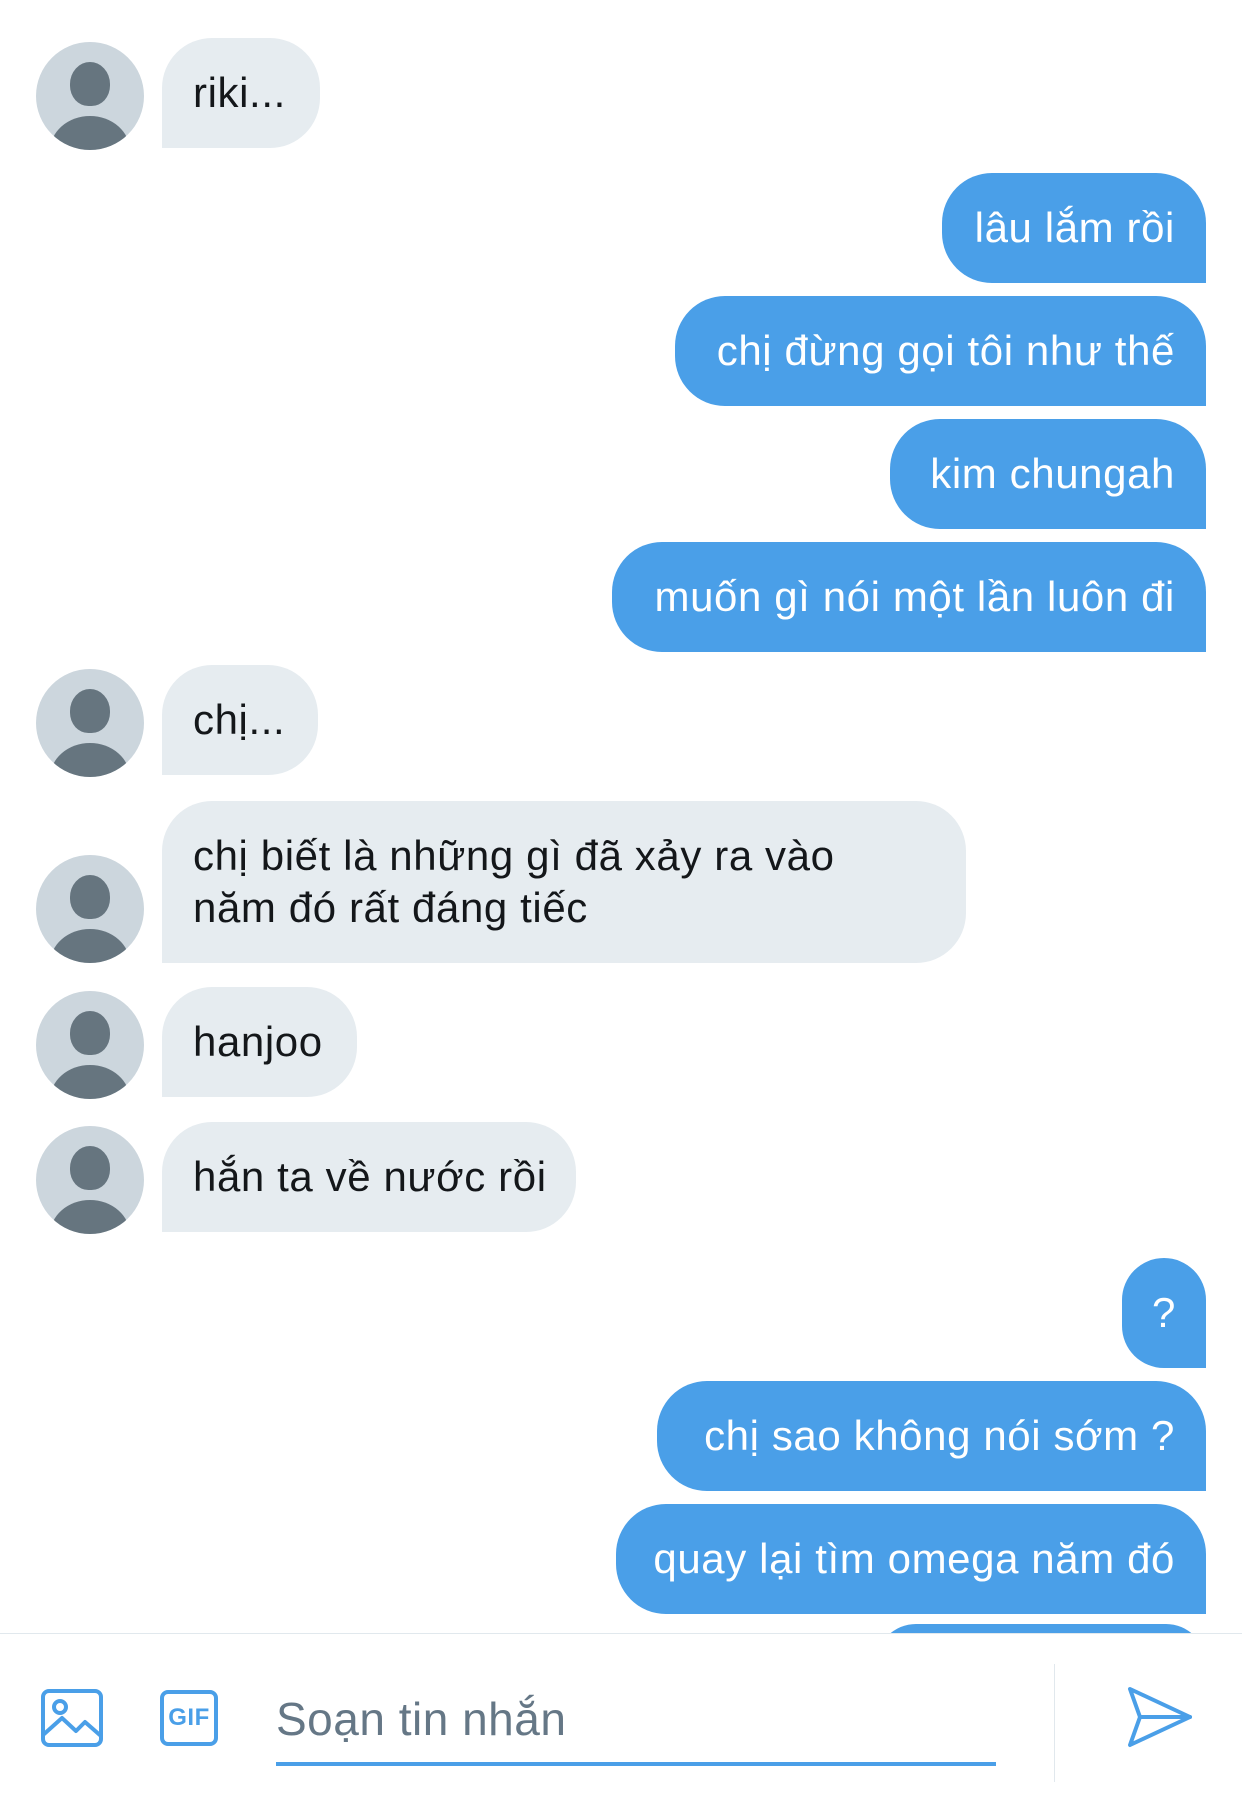  What do you see at coordinates (626, 1719) in the screenshot?
I see `message-input` at bounding box center [626, 1719].